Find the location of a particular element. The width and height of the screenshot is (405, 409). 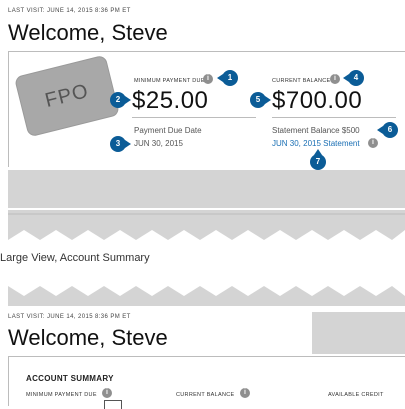

min-payment-label: MINIMUM PAYMENT DUE is located at coordinates (169, 81).